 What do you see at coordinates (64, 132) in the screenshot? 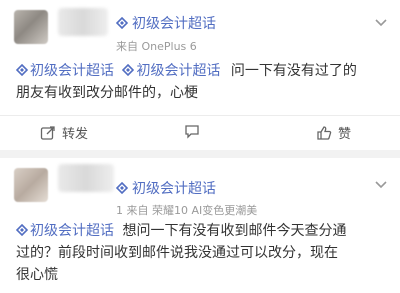
I see `repost-button: 转发` at bounding box center [64, 132].